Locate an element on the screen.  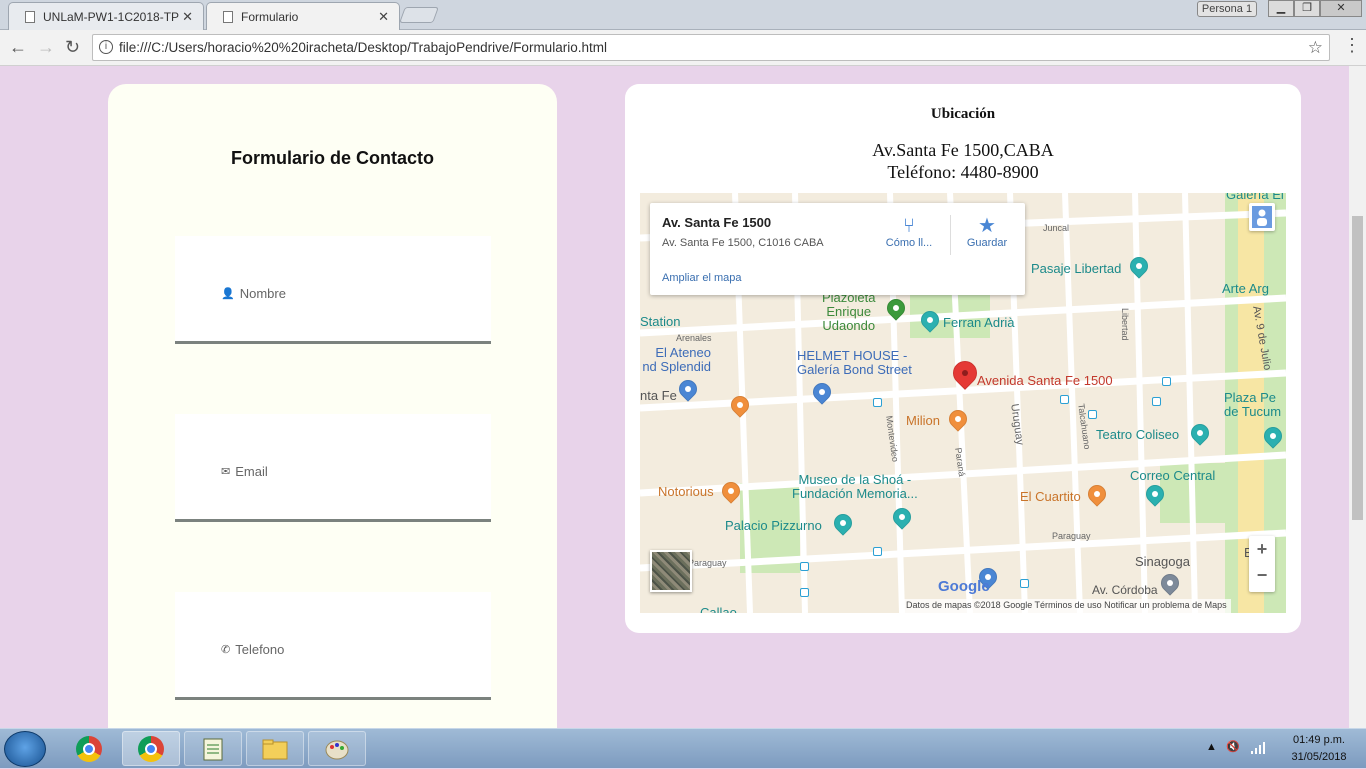
scrollbar-thumb is located at coordinates (1357, 368).